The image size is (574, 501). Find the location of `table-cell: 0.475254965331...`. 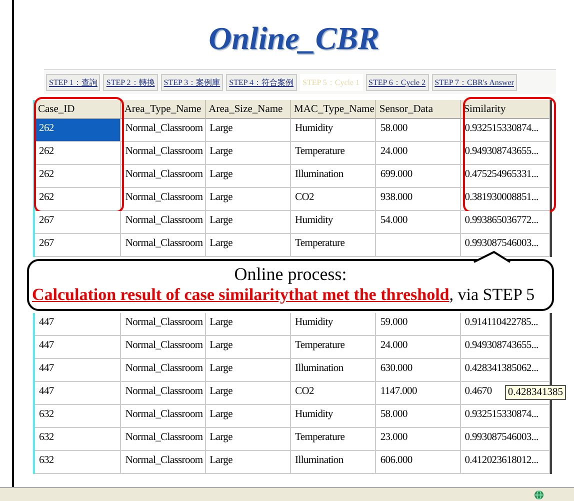

table-cell: 0.475254965331... is located at coordinates (505, 176).